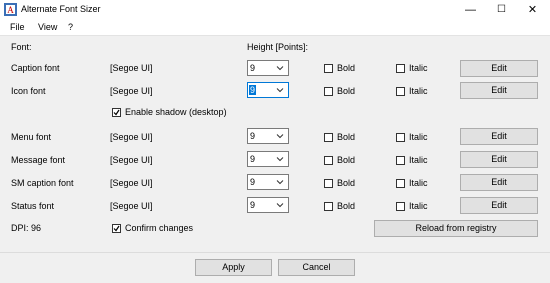 The height and width of the screenshot is (283, 550). I want to click on reload-button: Reload from registry, so click(456, 228).